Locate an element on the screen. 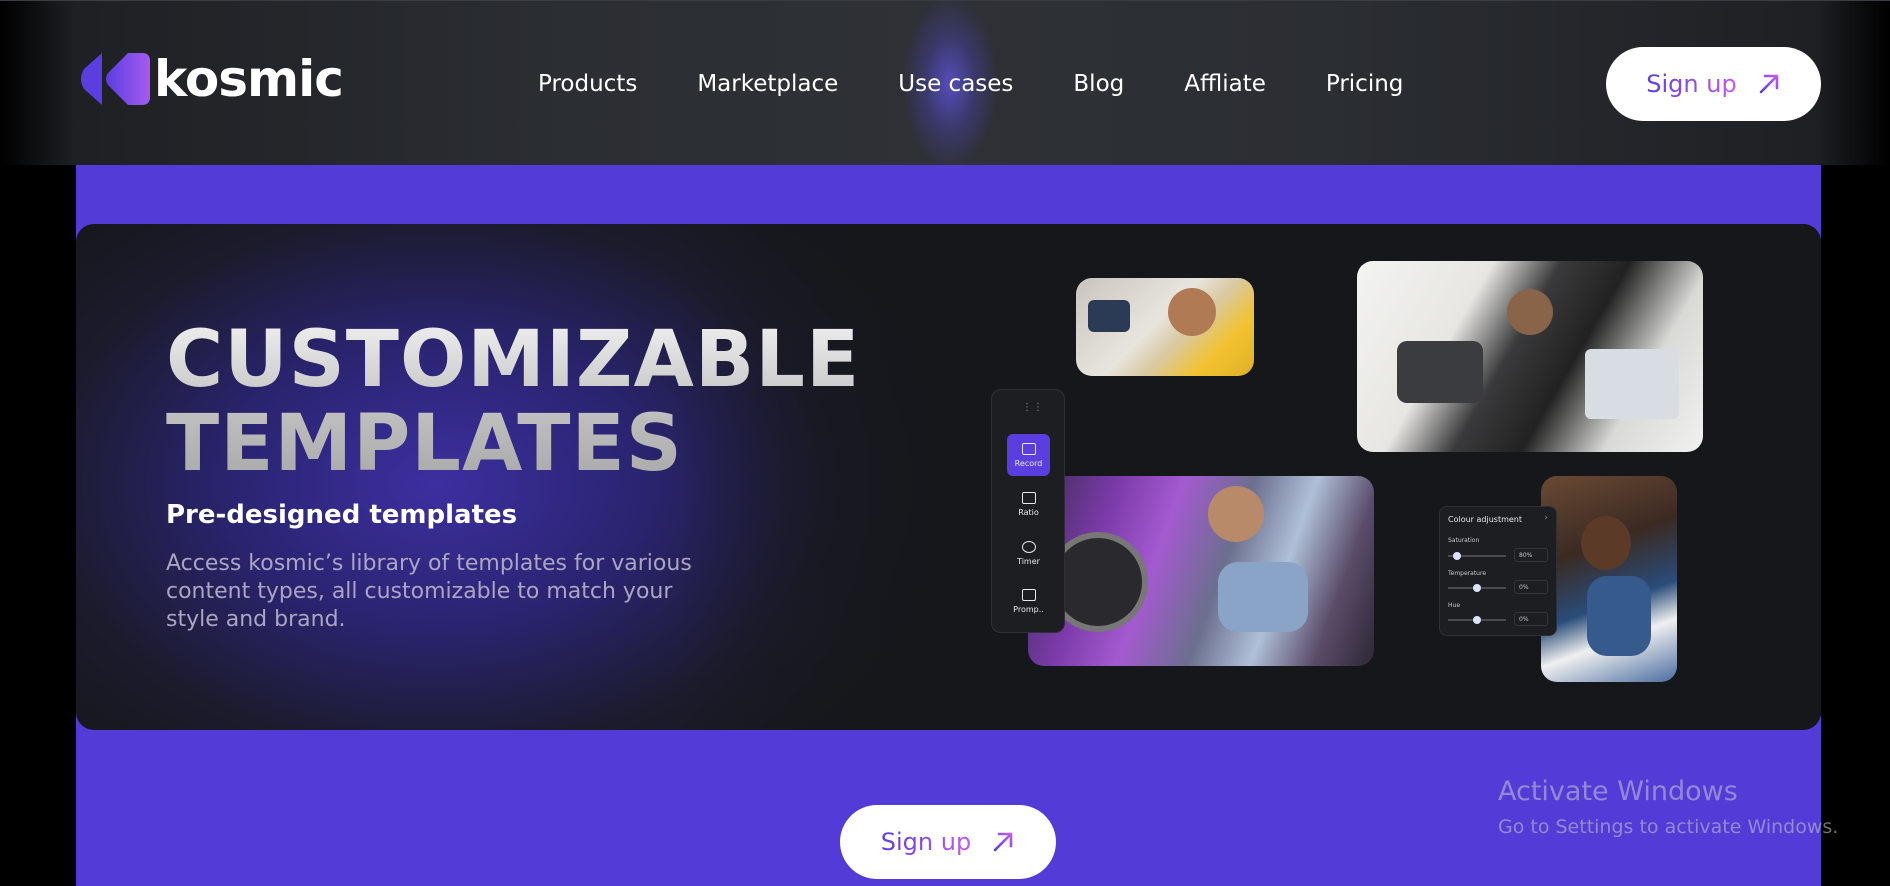  saturation-knob is located at coordinates (1457, 556).